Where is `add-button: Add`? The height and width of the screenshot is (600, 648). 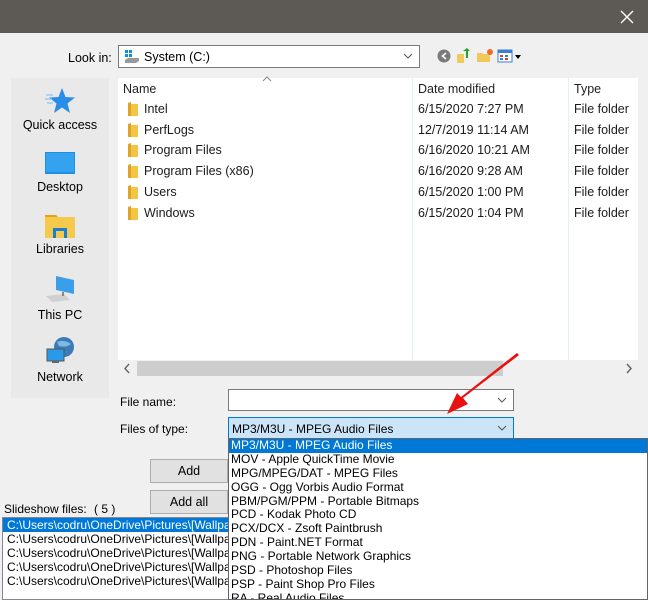
add-button: Add is located at coordinates (189, 471).